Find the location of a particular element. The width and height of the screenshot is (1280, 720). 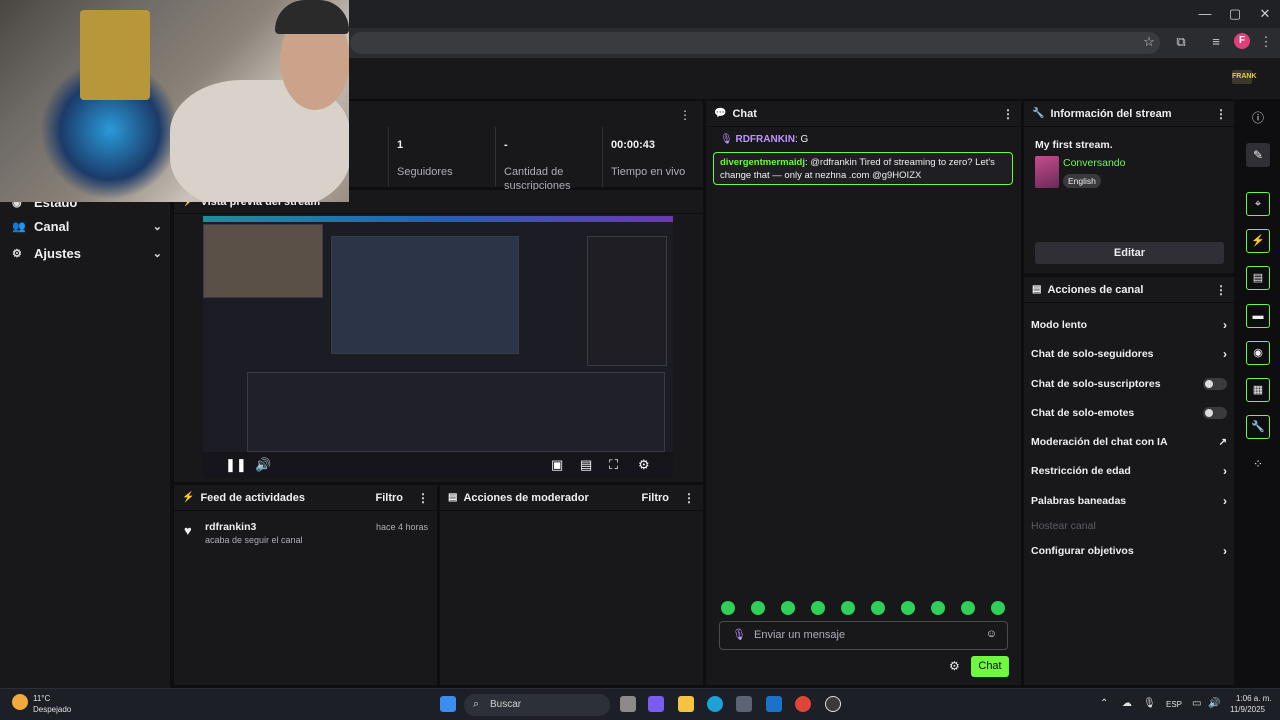

theatre-mode-icon: ▤ is located at coordinates (586, 465).